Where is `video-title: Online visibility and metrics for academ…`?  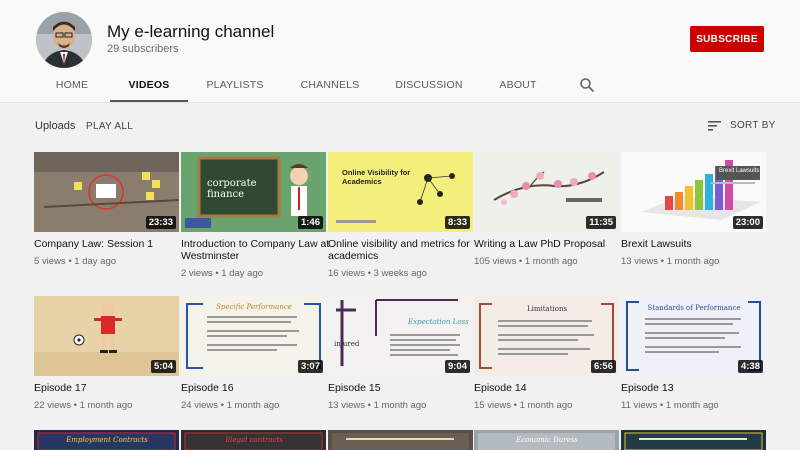
video-title: Online visibility and metrics for academ… is located at coordinates (403, 250).